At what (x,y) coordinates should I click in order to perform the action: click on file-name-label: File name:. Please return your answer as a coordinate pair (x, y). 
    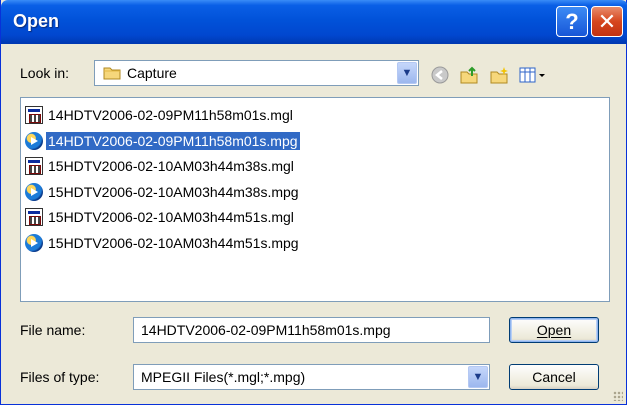
    Looking at the image, I should click on (53, 330).